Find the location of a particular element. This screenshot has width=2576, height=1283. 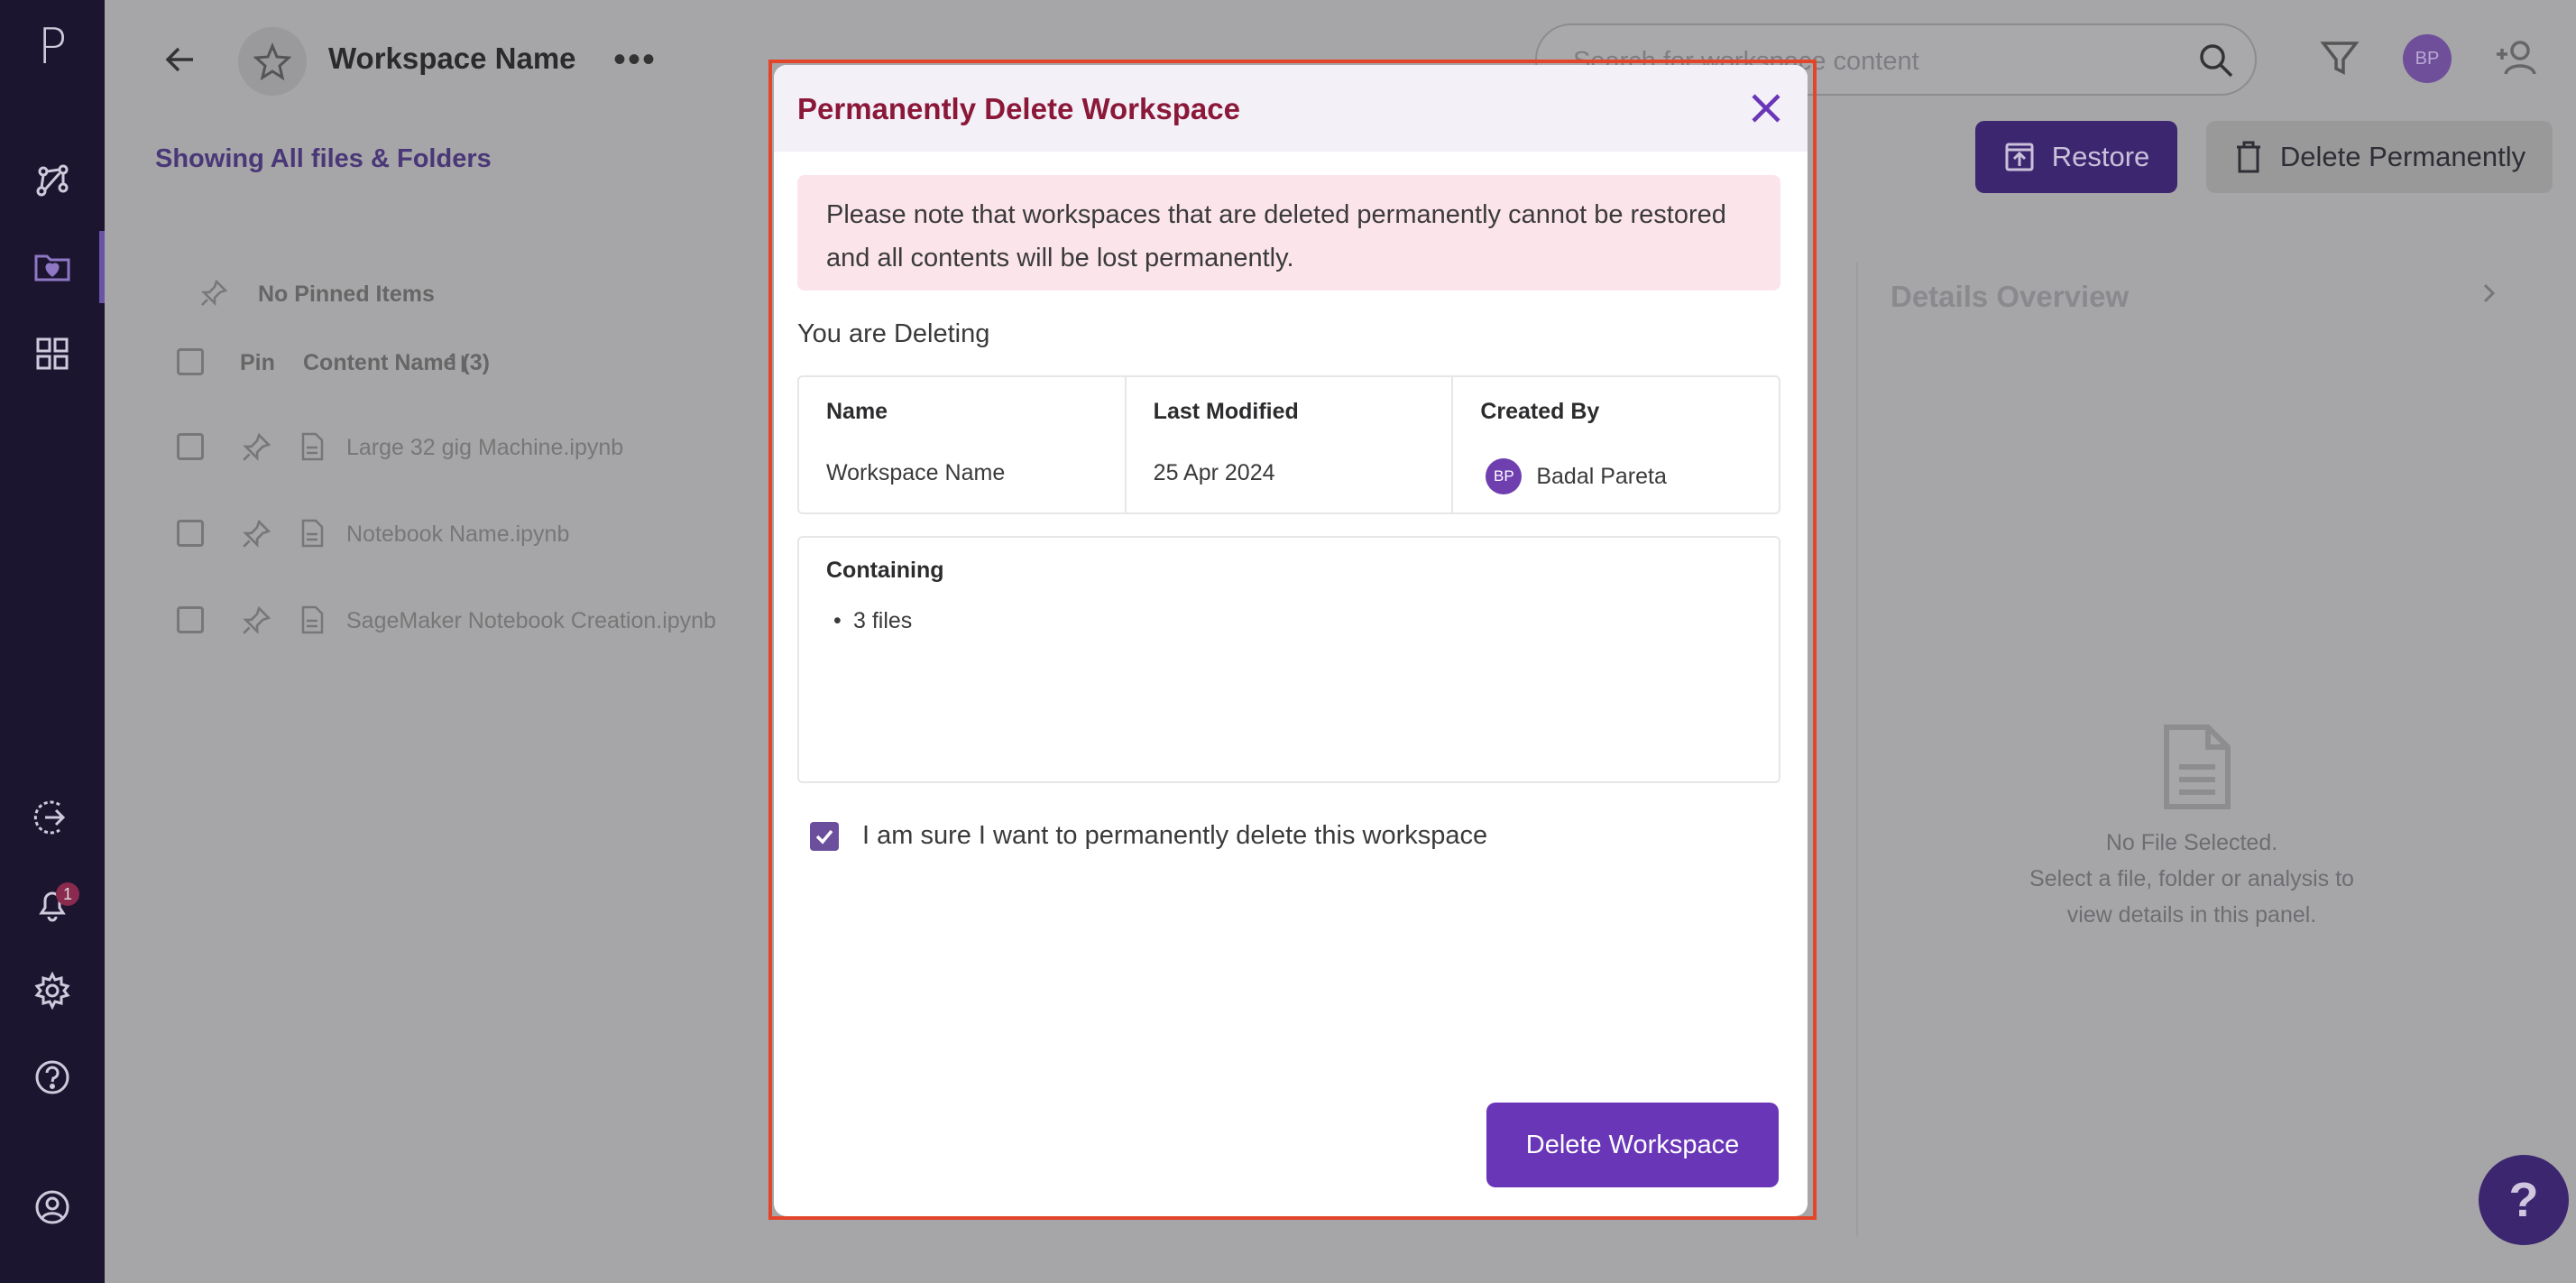

sidebar-item-import is located at coordinates (52, 818).